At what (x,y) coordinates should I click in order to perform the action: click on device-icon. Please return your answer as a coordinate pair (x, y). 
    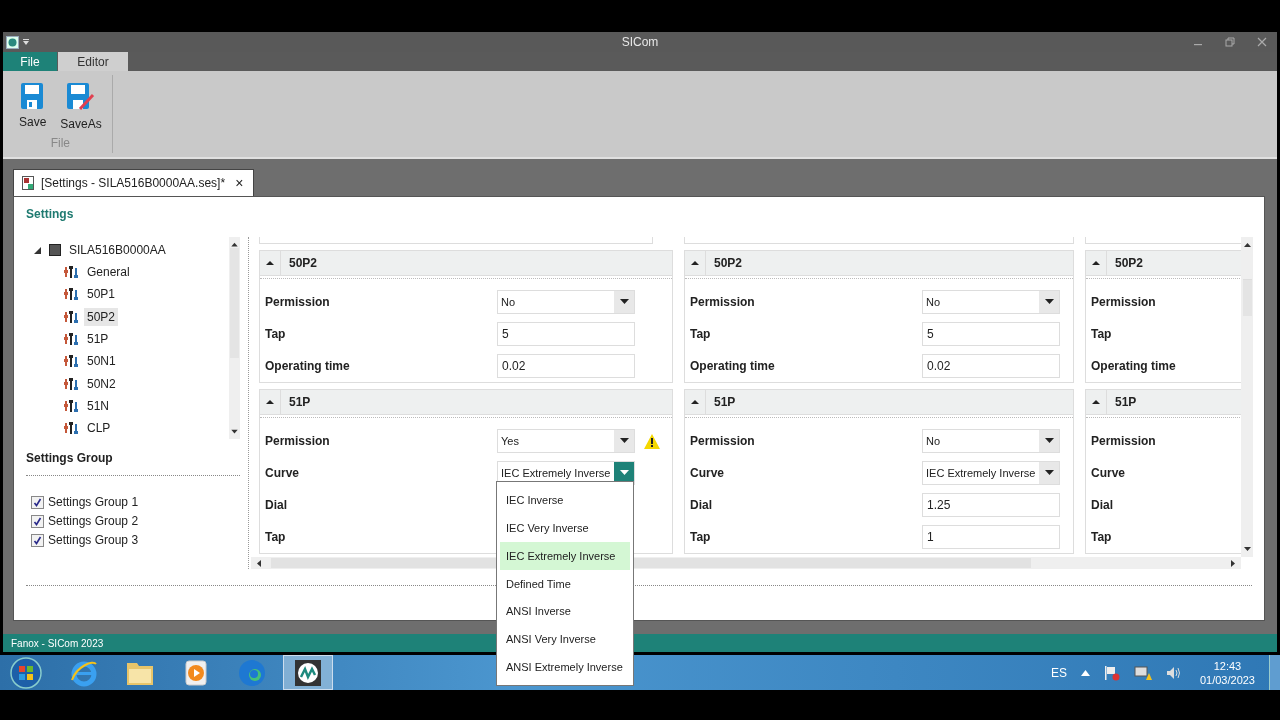
    Looking at the image, I should click on (55, 250).